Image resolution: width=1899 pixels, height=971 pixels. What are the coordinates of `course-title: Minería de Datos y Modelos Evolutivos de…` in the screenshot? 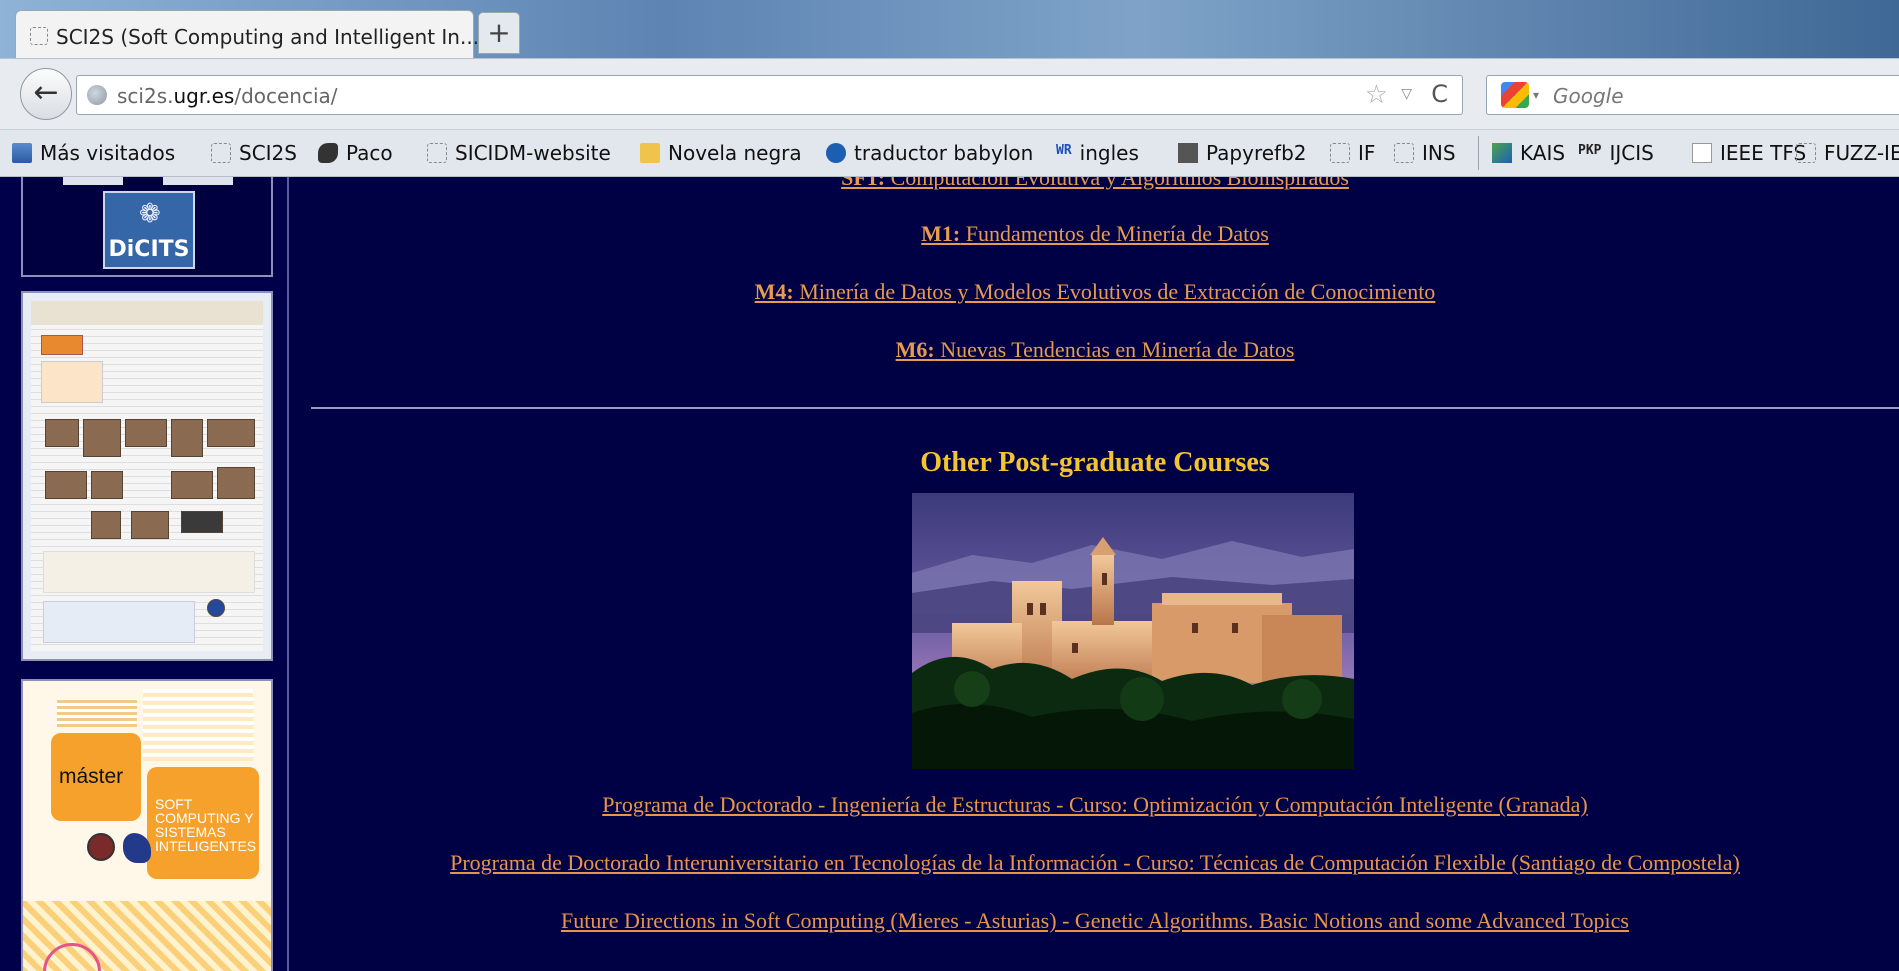 It's located at (1114, 291).